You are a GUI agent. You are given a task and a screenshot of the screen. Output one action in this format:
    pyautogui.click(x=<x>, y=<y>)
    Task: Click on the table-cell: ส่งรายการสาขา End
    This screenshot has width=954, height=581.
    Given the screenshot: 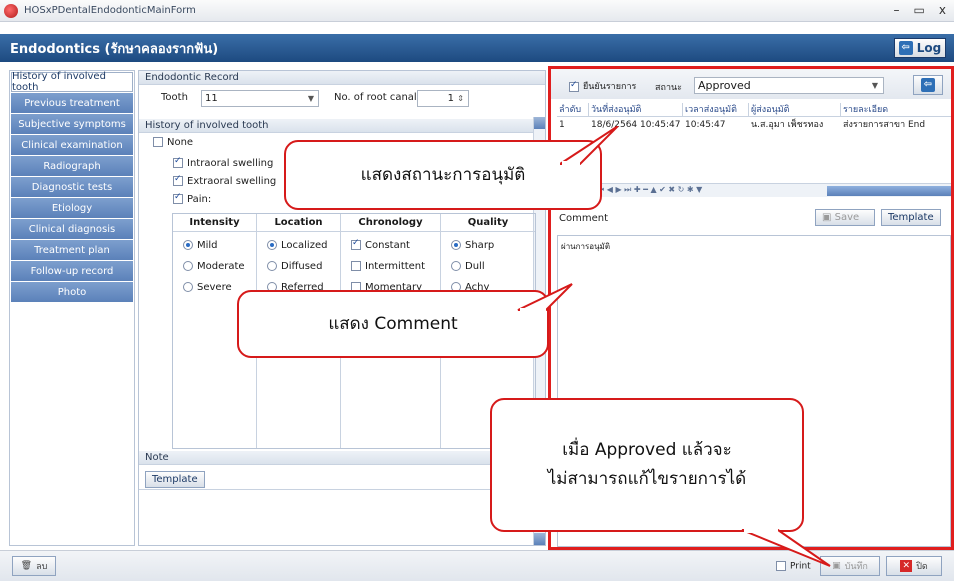 What is the action you would take?
    pyautogui.click(x=884, y=125)
    